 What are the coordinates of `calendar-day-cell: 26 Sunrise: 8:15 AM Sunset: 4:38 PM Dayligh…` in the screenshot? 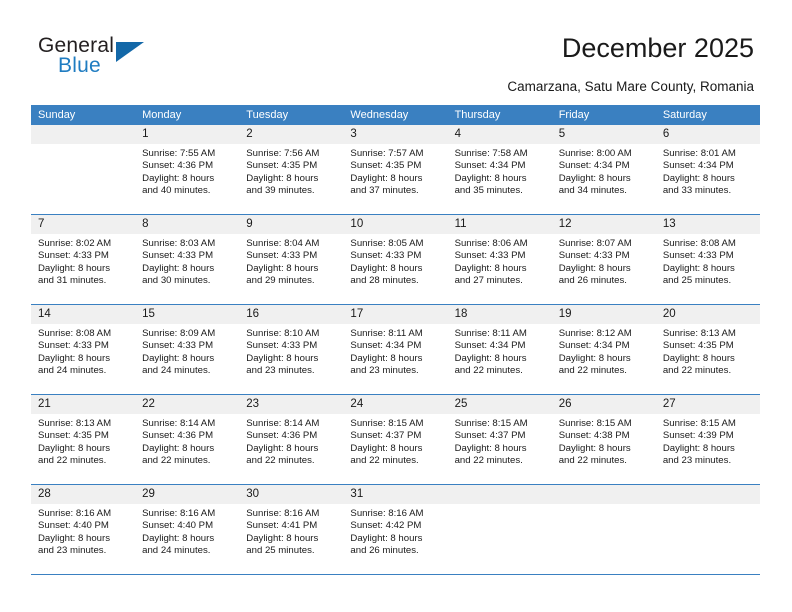 It's located at (603, 439).